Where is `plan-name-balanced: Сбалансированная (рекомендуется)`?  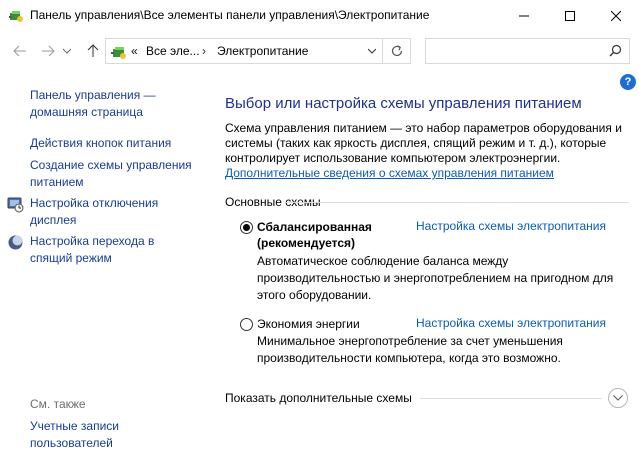 plan-name-balanced: Сбалансированная (рекомендуется) is located at coordinates (332, 235).